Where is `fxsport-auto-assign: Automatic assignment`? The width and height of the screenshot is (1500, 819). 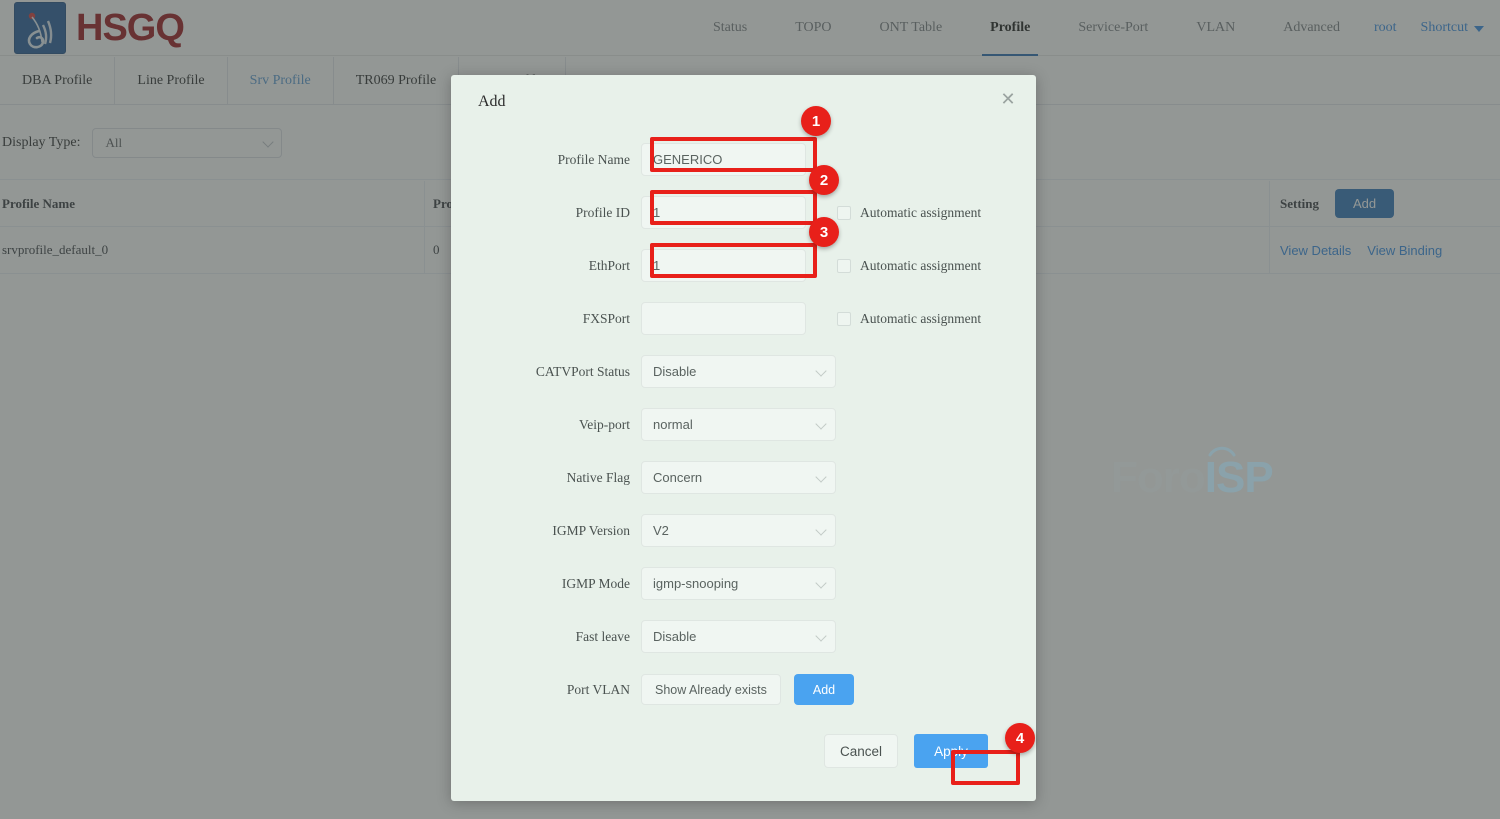 fxsport-auto-assign: Automatic assignment is located at coordinates (909, 319).